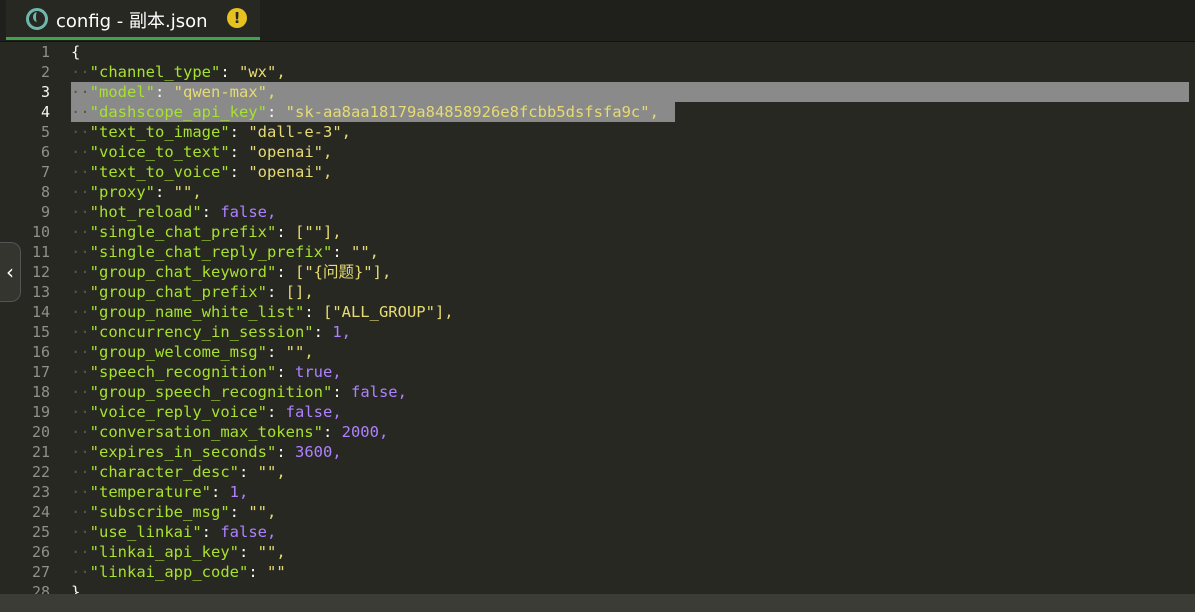 This screenshot has height=612, width=1195. I want to click on code-line: ··"concurrency_in_session": 1,, so click(211, 332).